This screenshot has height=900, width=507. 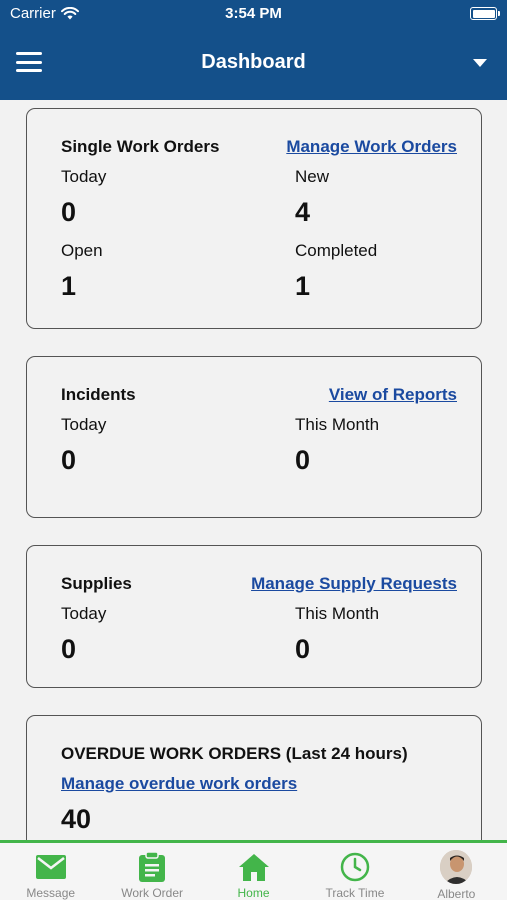 I want to click on open-label: Open, so click(x=82, y=250).